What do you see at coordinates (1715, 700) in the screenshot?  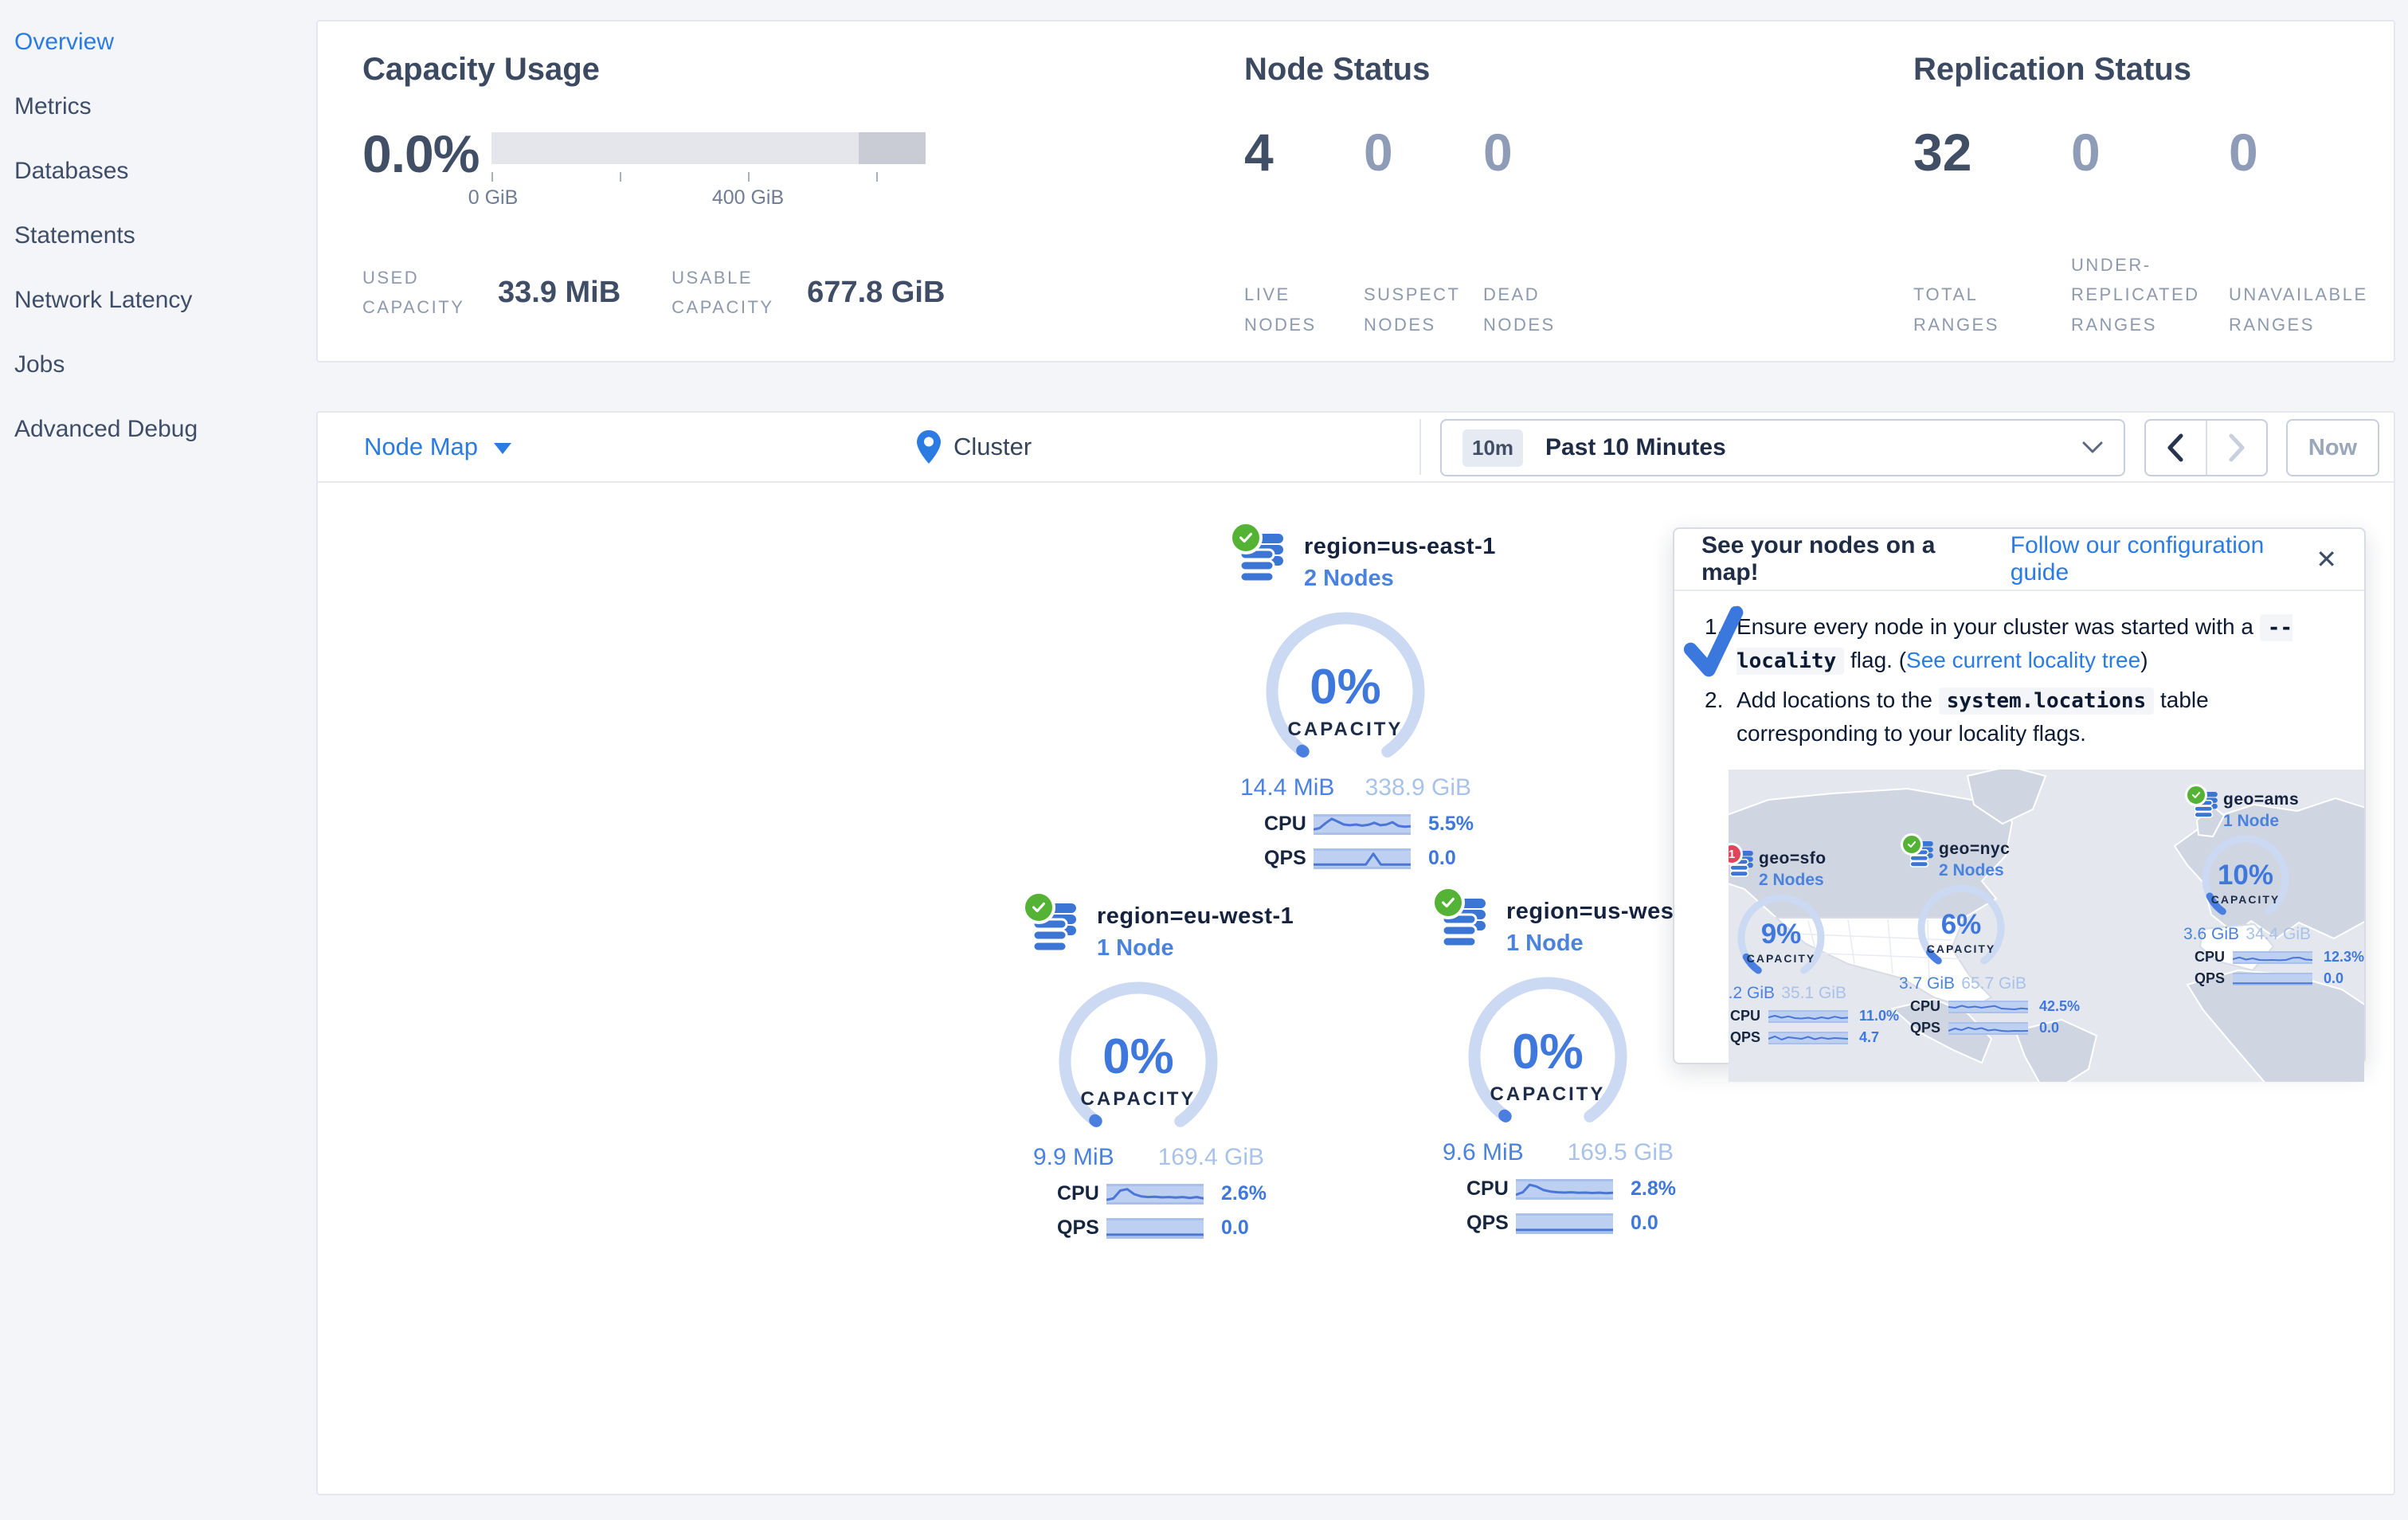 I see `step-number: 2.` at bounding box center [1715, 700].